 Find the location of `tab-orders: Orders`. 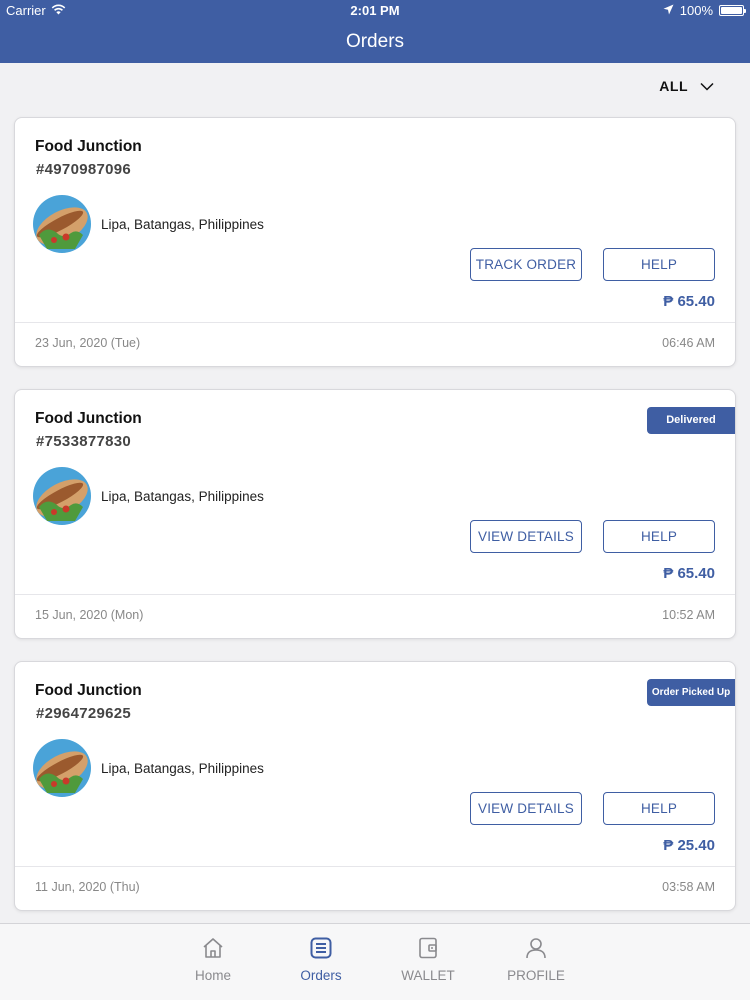

tab-orders: Orders is located at coordinates (321, 959).